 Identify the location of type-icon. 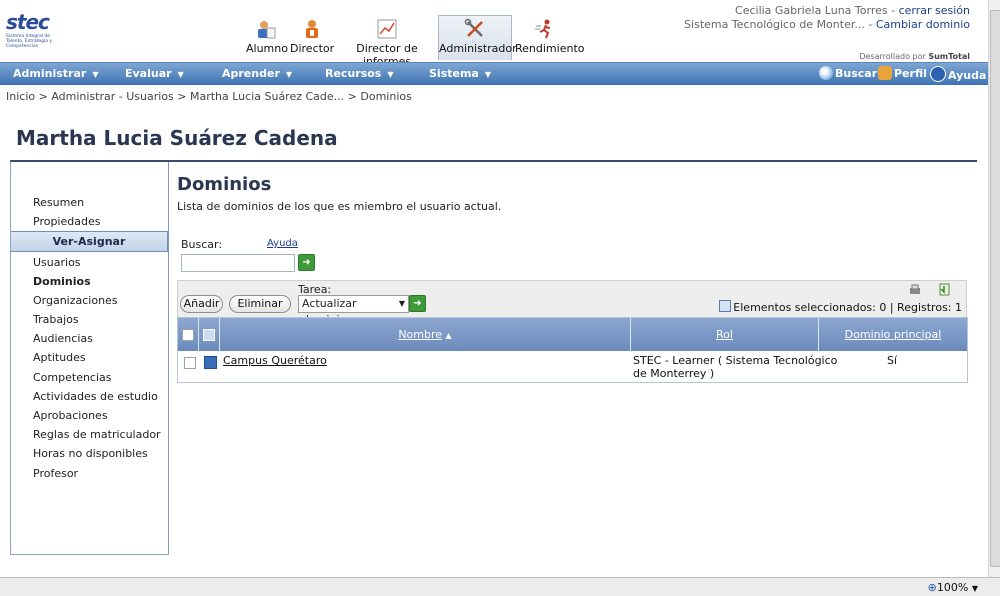
(209, 335).